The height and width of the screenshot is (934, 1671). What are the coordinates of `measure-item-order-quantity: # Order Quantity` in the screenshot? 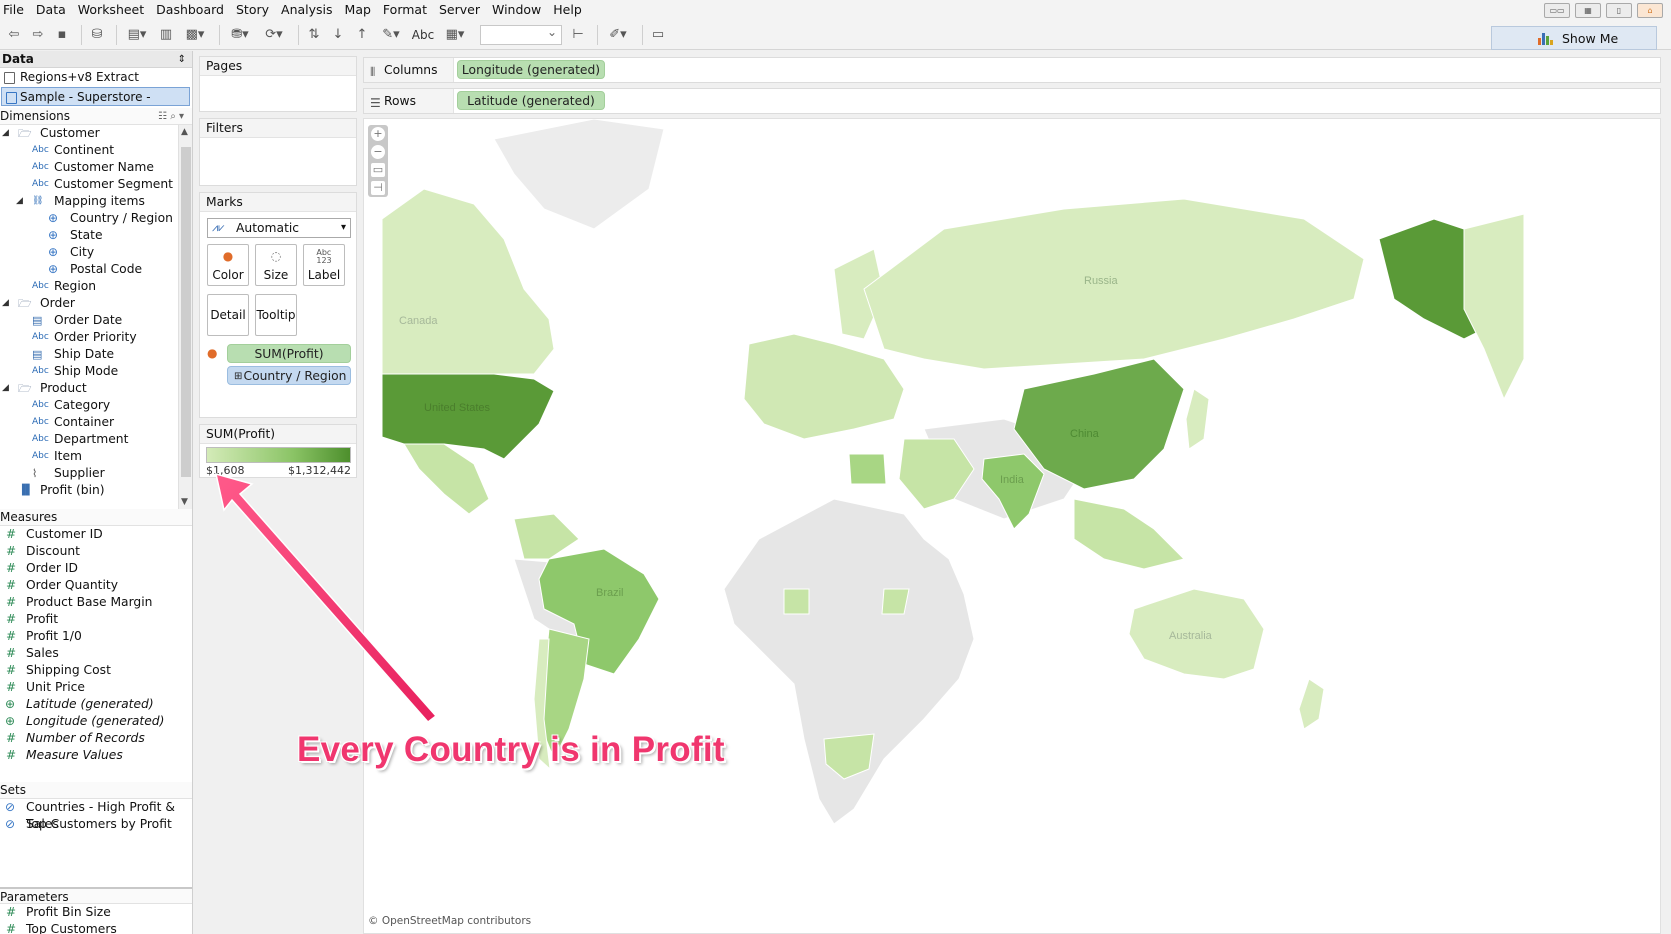 It's located at (96, 585).